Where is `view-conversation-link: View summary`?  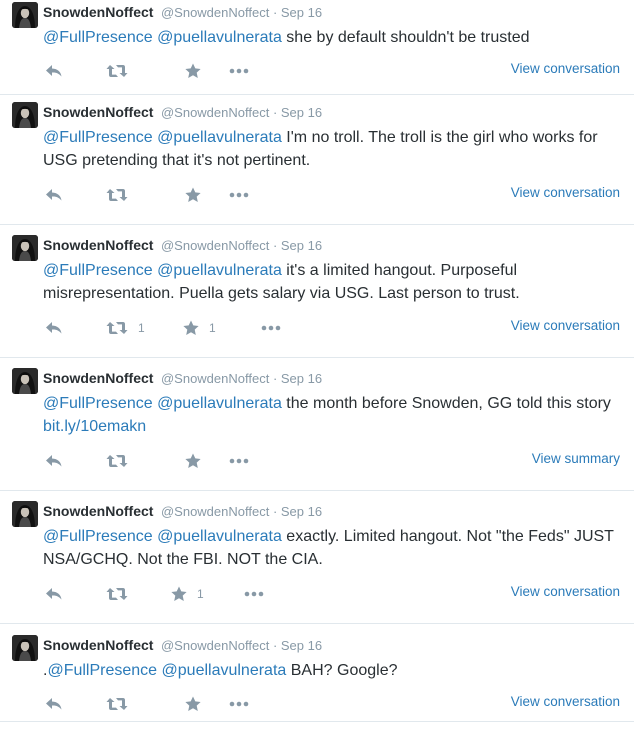
view-conversation-link: View summary is located at coordinates (576, 458).